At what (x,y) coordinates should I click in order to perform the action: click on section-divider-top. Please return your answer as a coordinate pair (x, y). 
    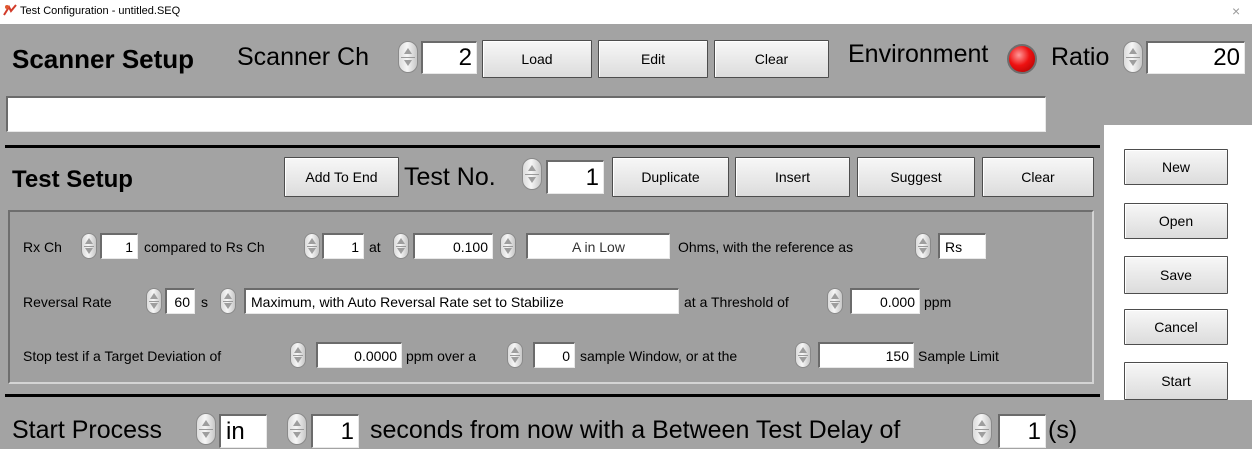
    Looking at the image, I should click on (552, 146).